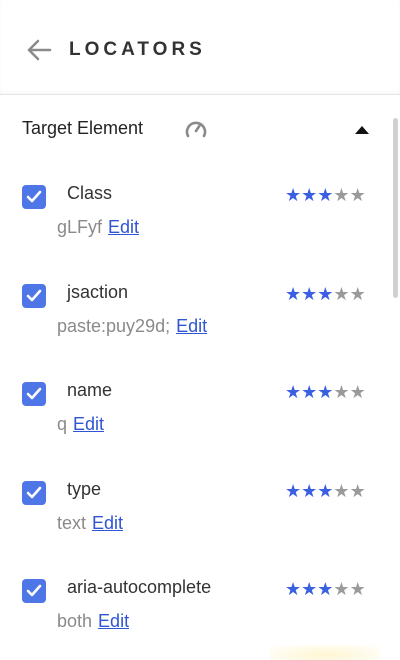 The width and height of the screenshot is (400, 660). I want to click on panel-header: LOCATORS, so click(200, 47).